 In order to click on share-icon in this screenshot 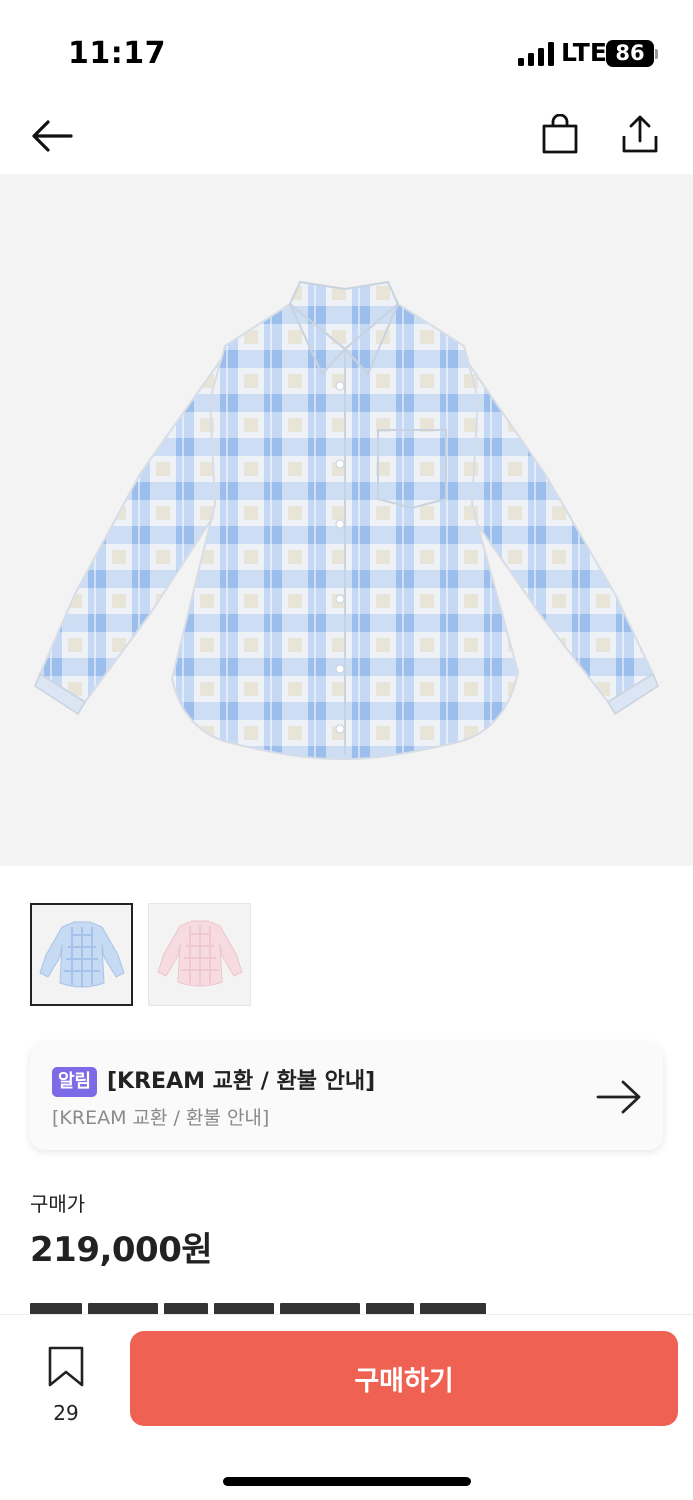, I will do `click(640, 134)`.